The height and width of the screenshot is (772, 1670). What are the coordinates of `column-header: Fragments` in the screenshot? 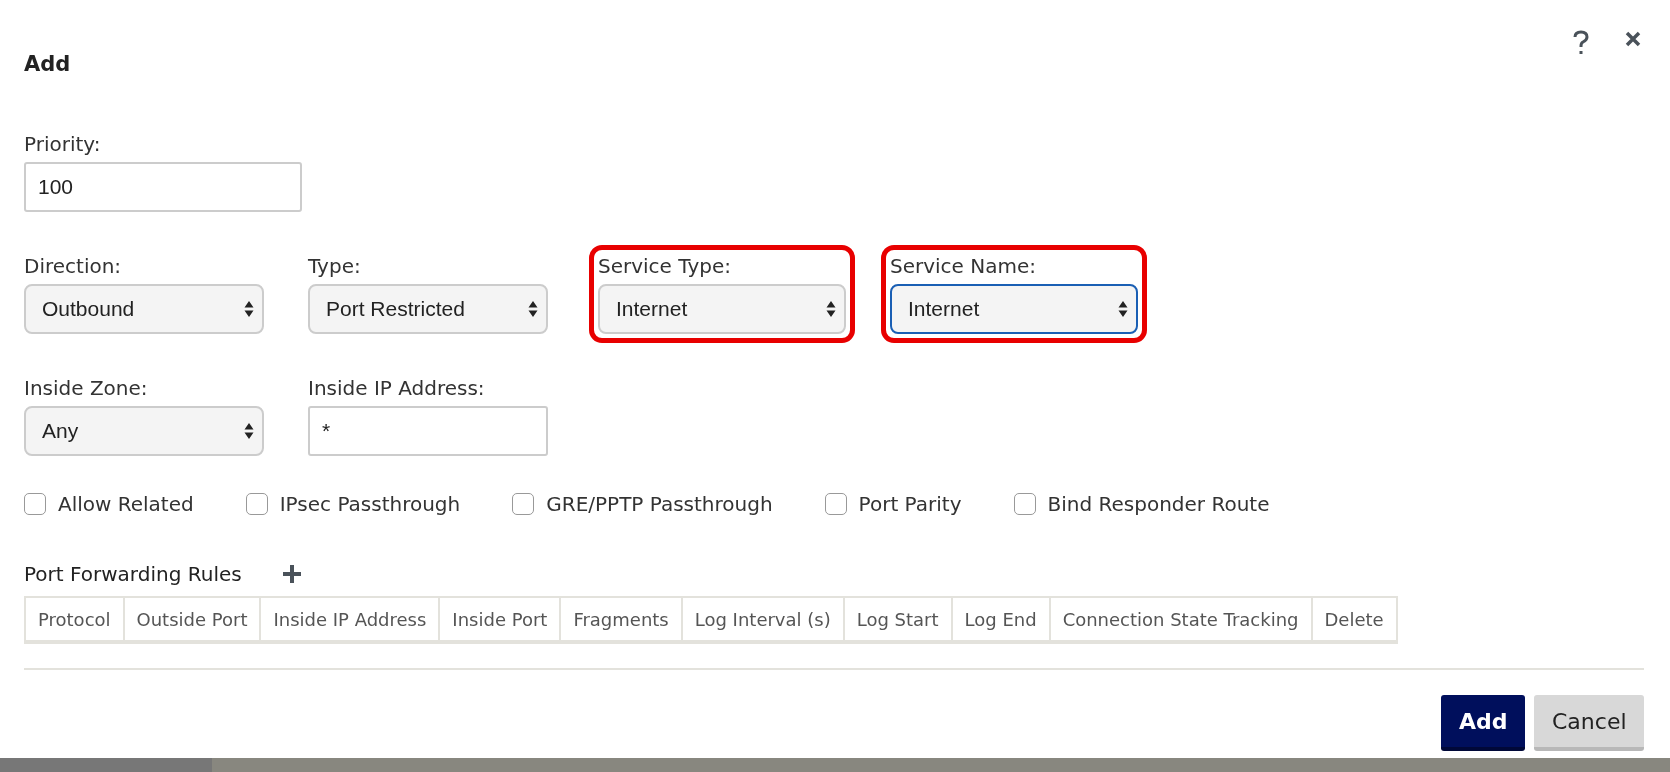 It's located at (620, 619).